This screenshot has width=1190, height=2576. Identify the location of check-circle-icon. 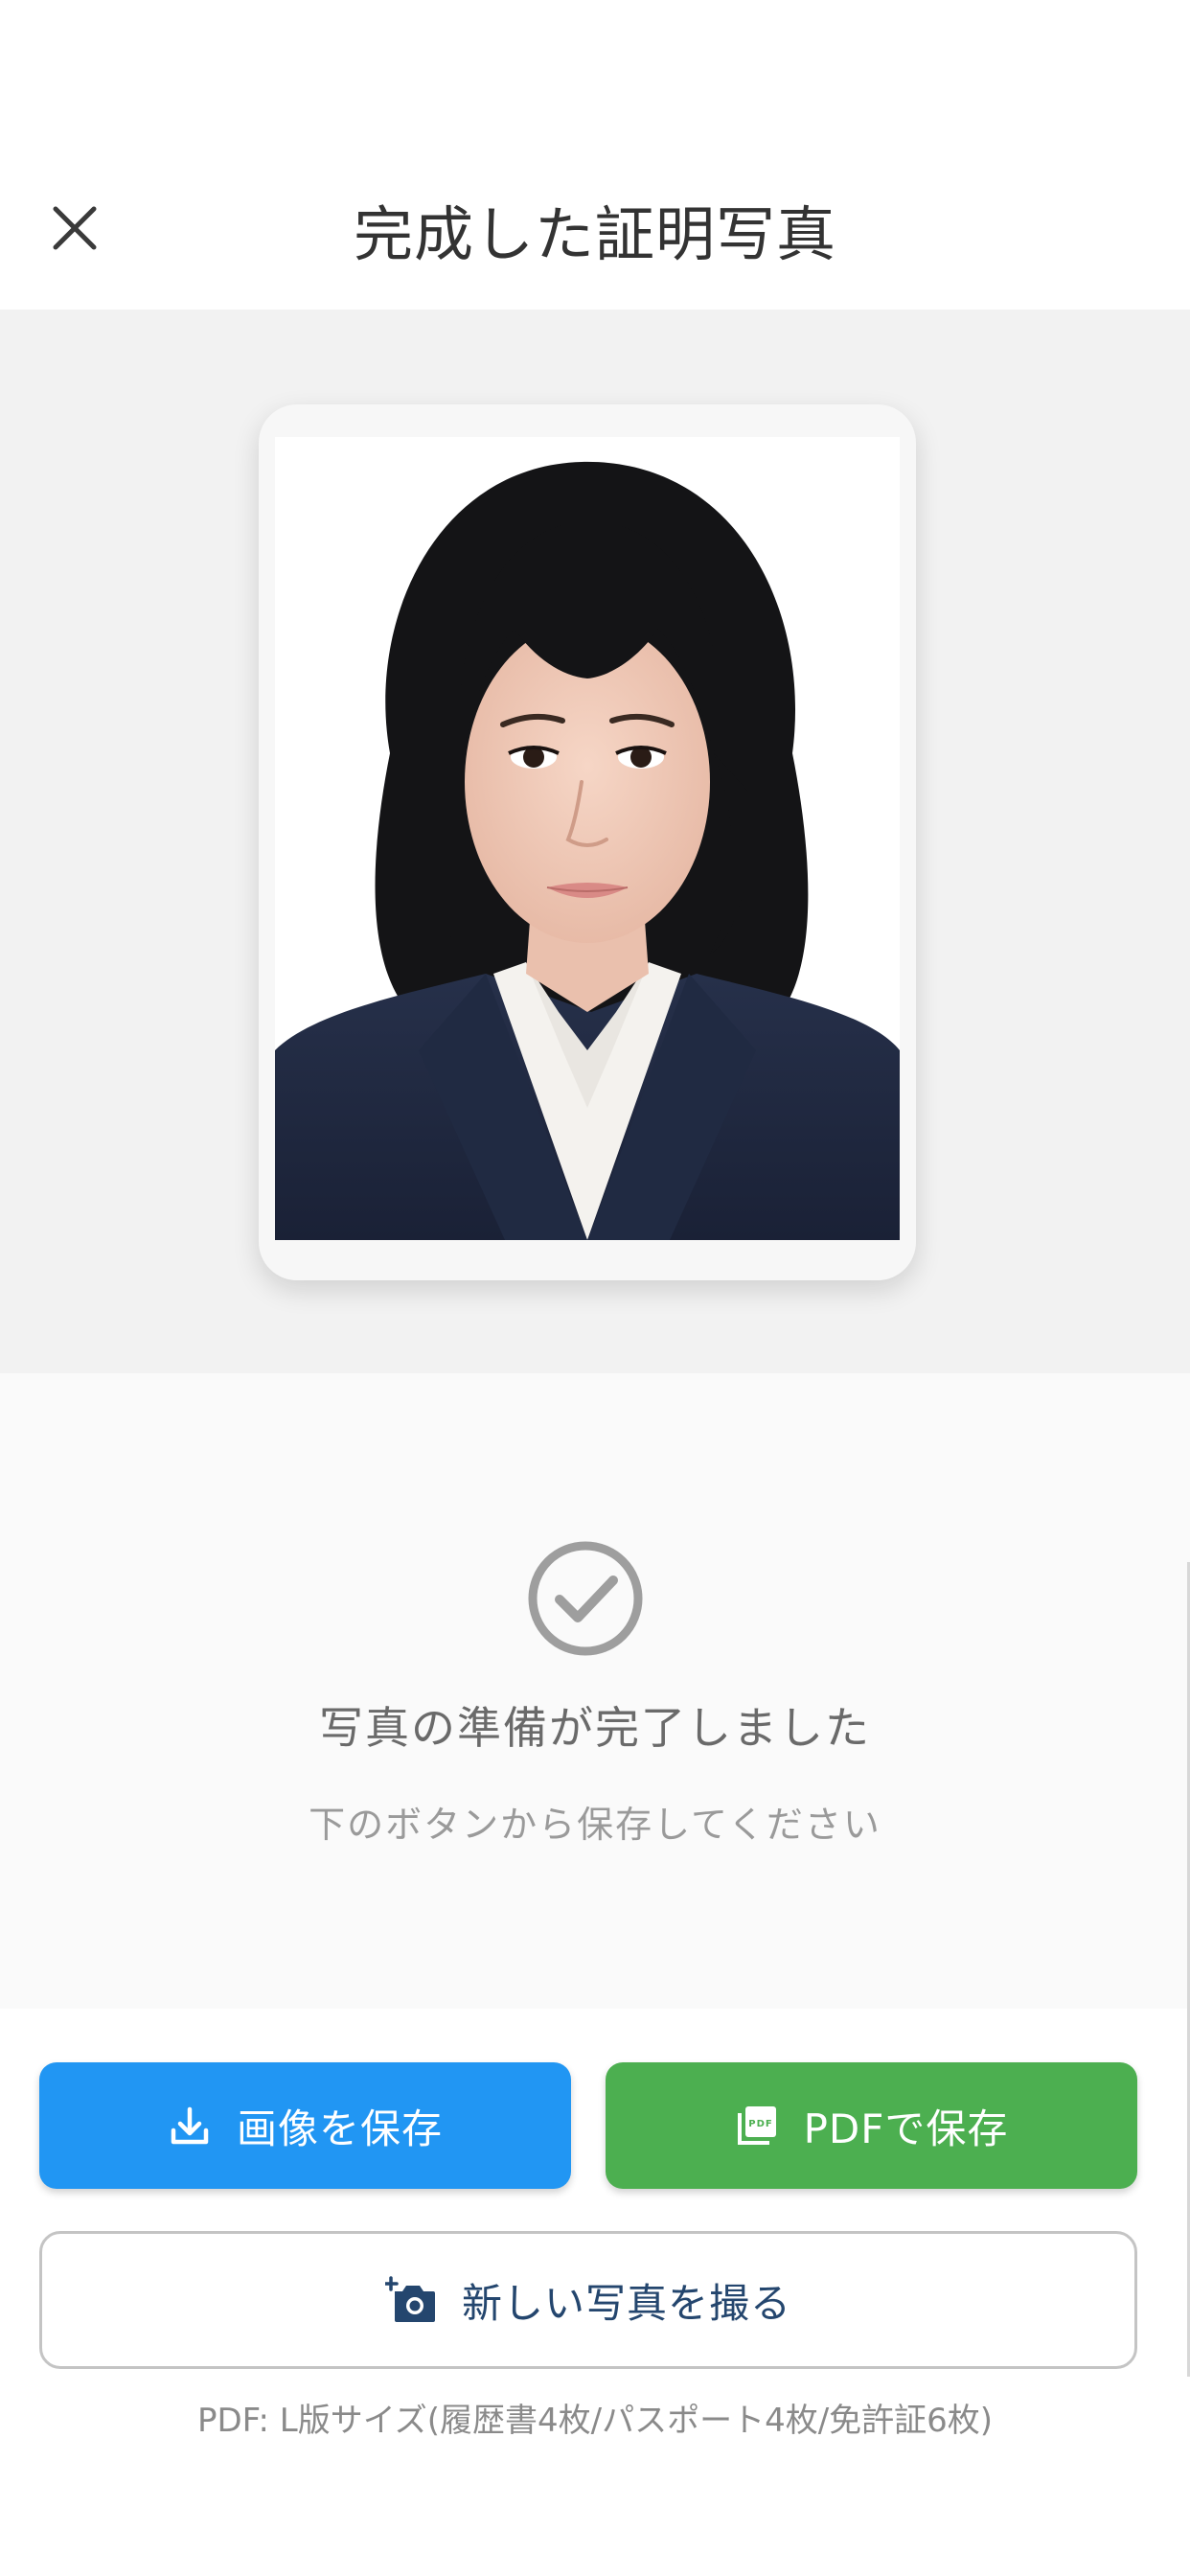
(586, 1598).